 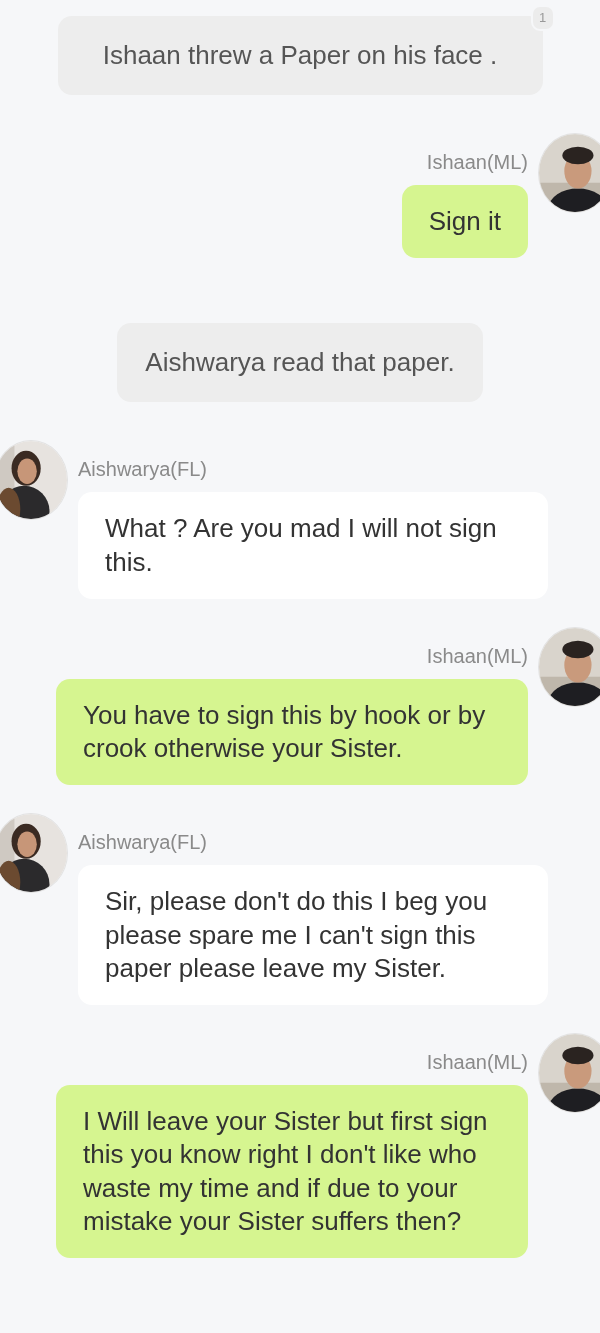 I want to click on message-bubble: I Will leave your Sister but first sign this you know right I don't like who waste my time and if due to your mistake your Sister suffers then?, so click(x=292, y=1172).